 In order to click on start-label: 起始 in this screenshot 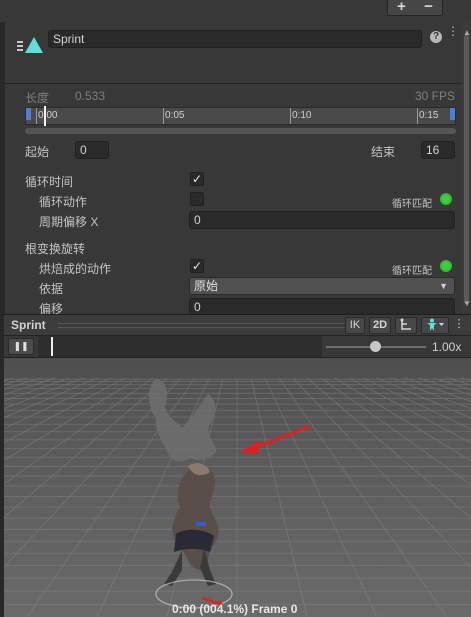, I will do `click(37, 152)`.